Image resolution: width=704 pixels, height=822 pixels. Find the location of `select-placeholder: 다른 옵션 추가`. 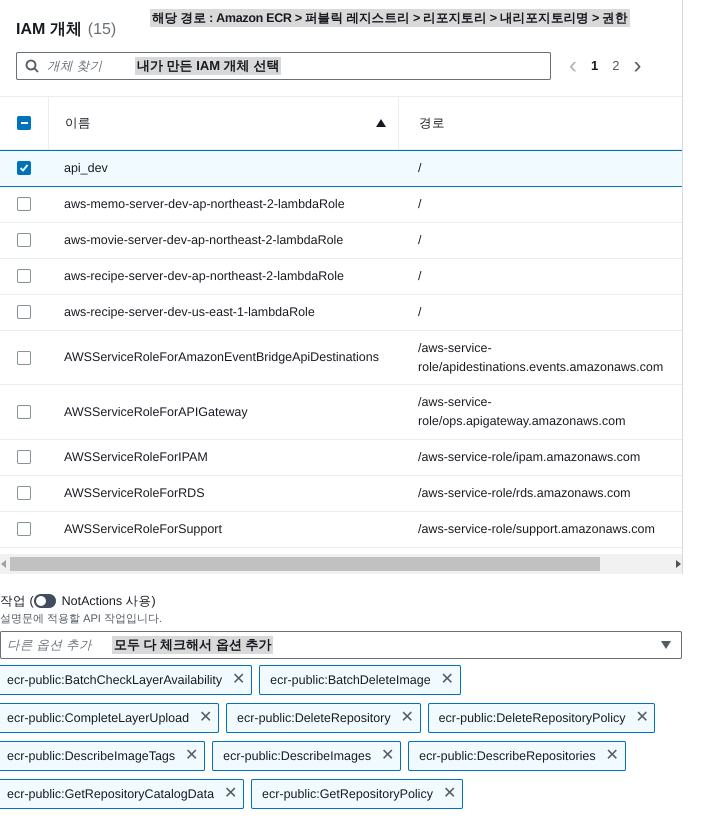

select-placeholder: 다른 옵션 추가 is located at coordinates (49, 645).